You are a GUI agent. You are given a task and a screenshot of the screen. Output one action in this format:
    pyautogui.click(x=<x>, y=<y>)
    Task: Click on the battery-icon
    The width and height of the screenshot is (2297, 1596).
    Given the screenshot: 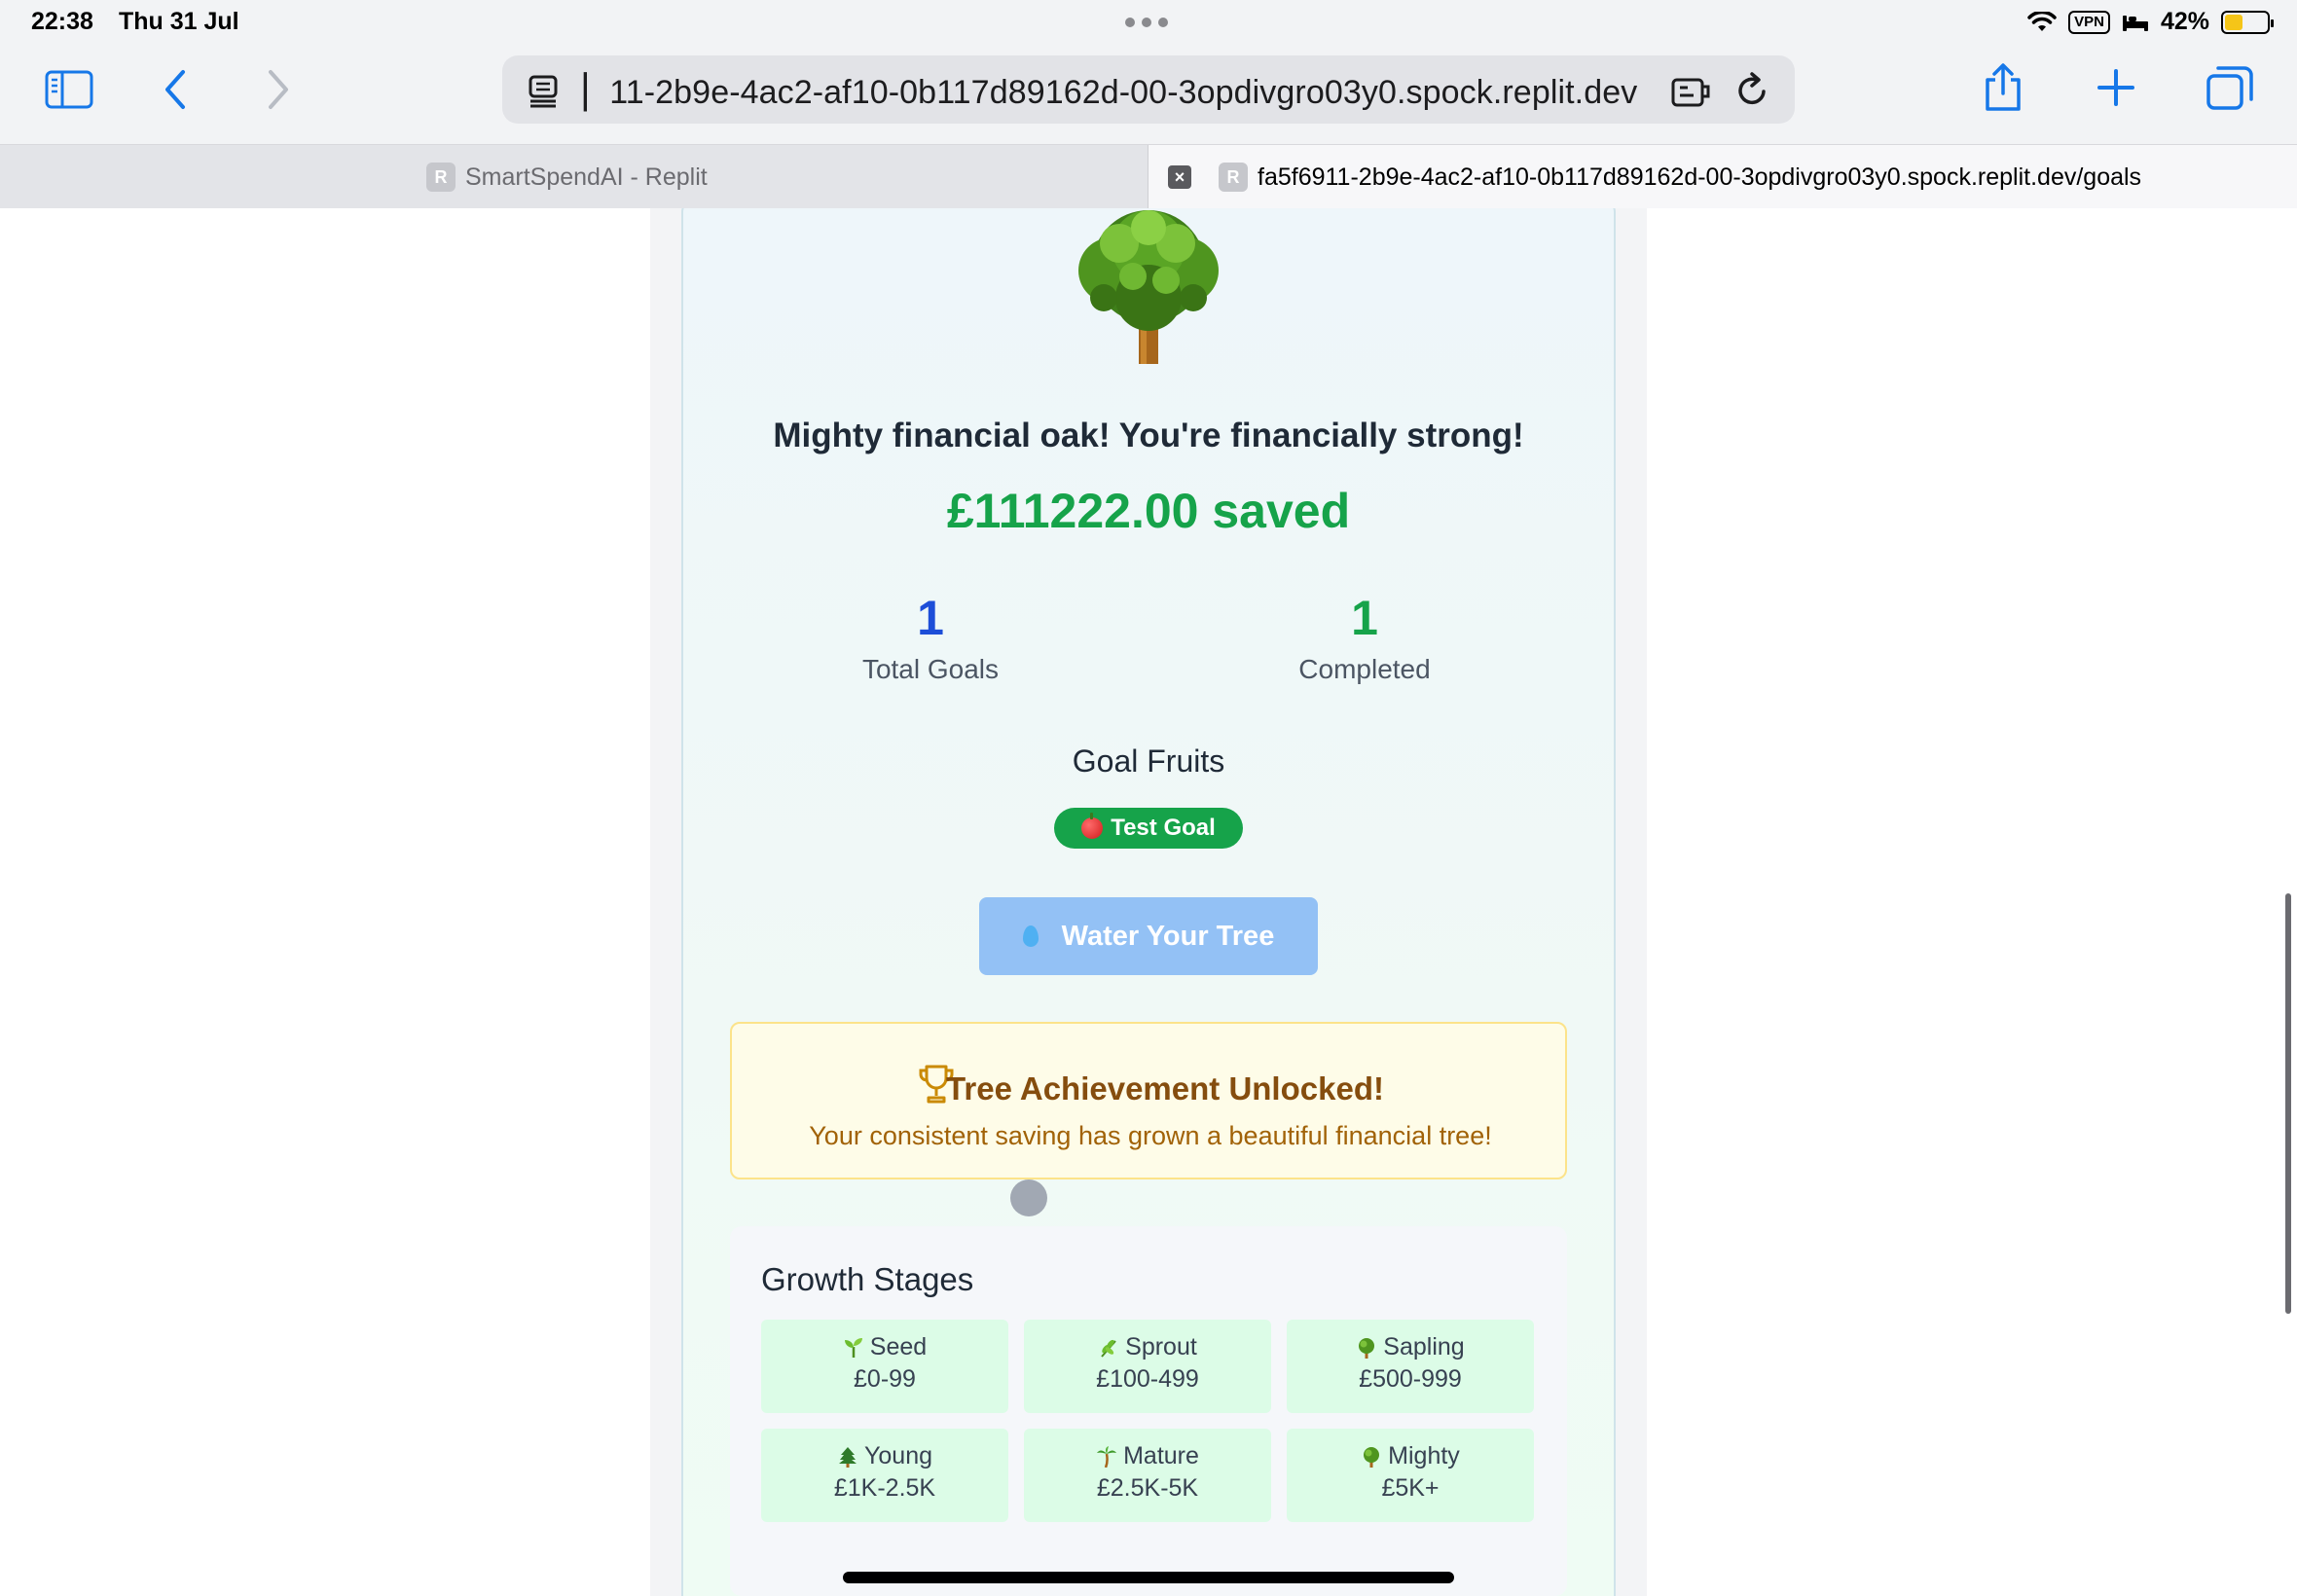 What is the action you would take?
    pyautogui.click(x=2247, y=22)
    